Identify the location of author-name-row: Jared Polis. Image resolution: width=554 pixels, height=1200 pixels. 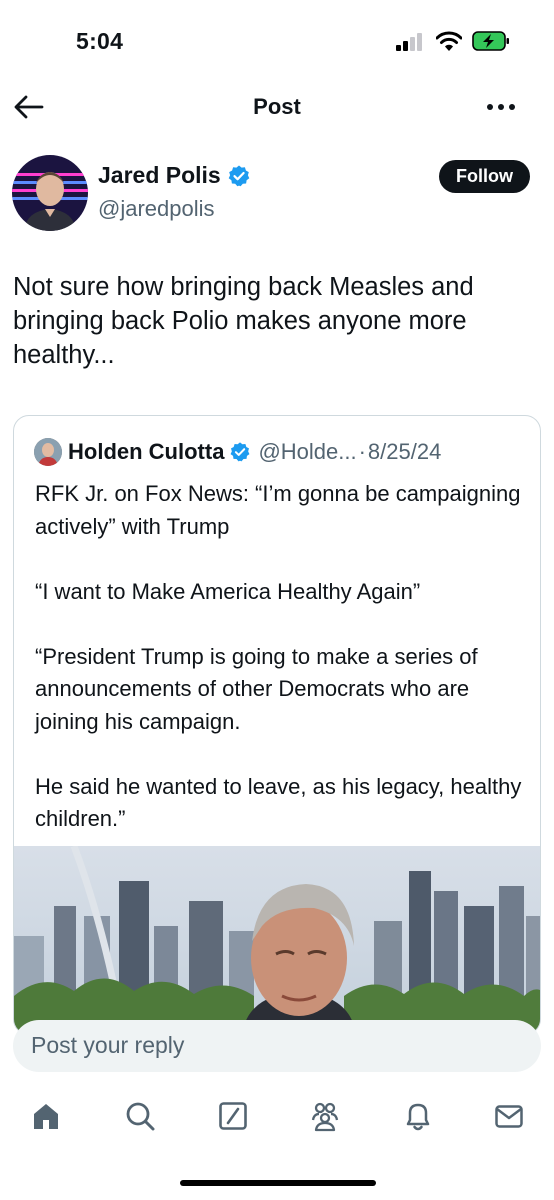
(174, 175).